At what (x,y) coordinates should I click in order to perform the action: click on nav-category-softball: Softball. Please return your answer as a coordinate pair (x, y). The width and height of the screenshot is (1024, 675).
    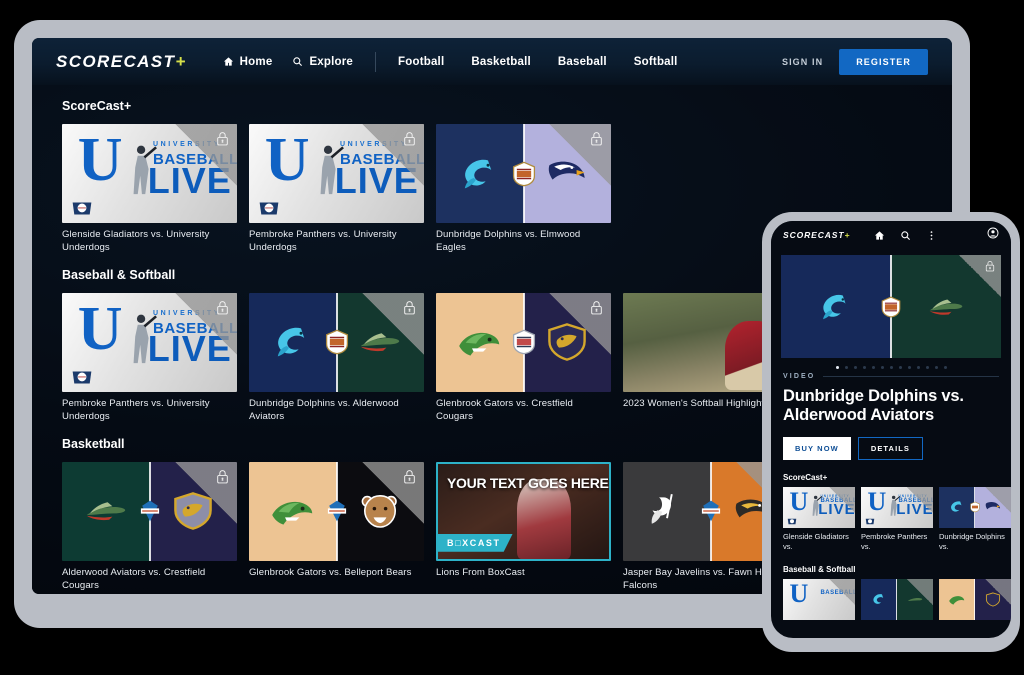
    Looking at the image, I should click on (656, 62).